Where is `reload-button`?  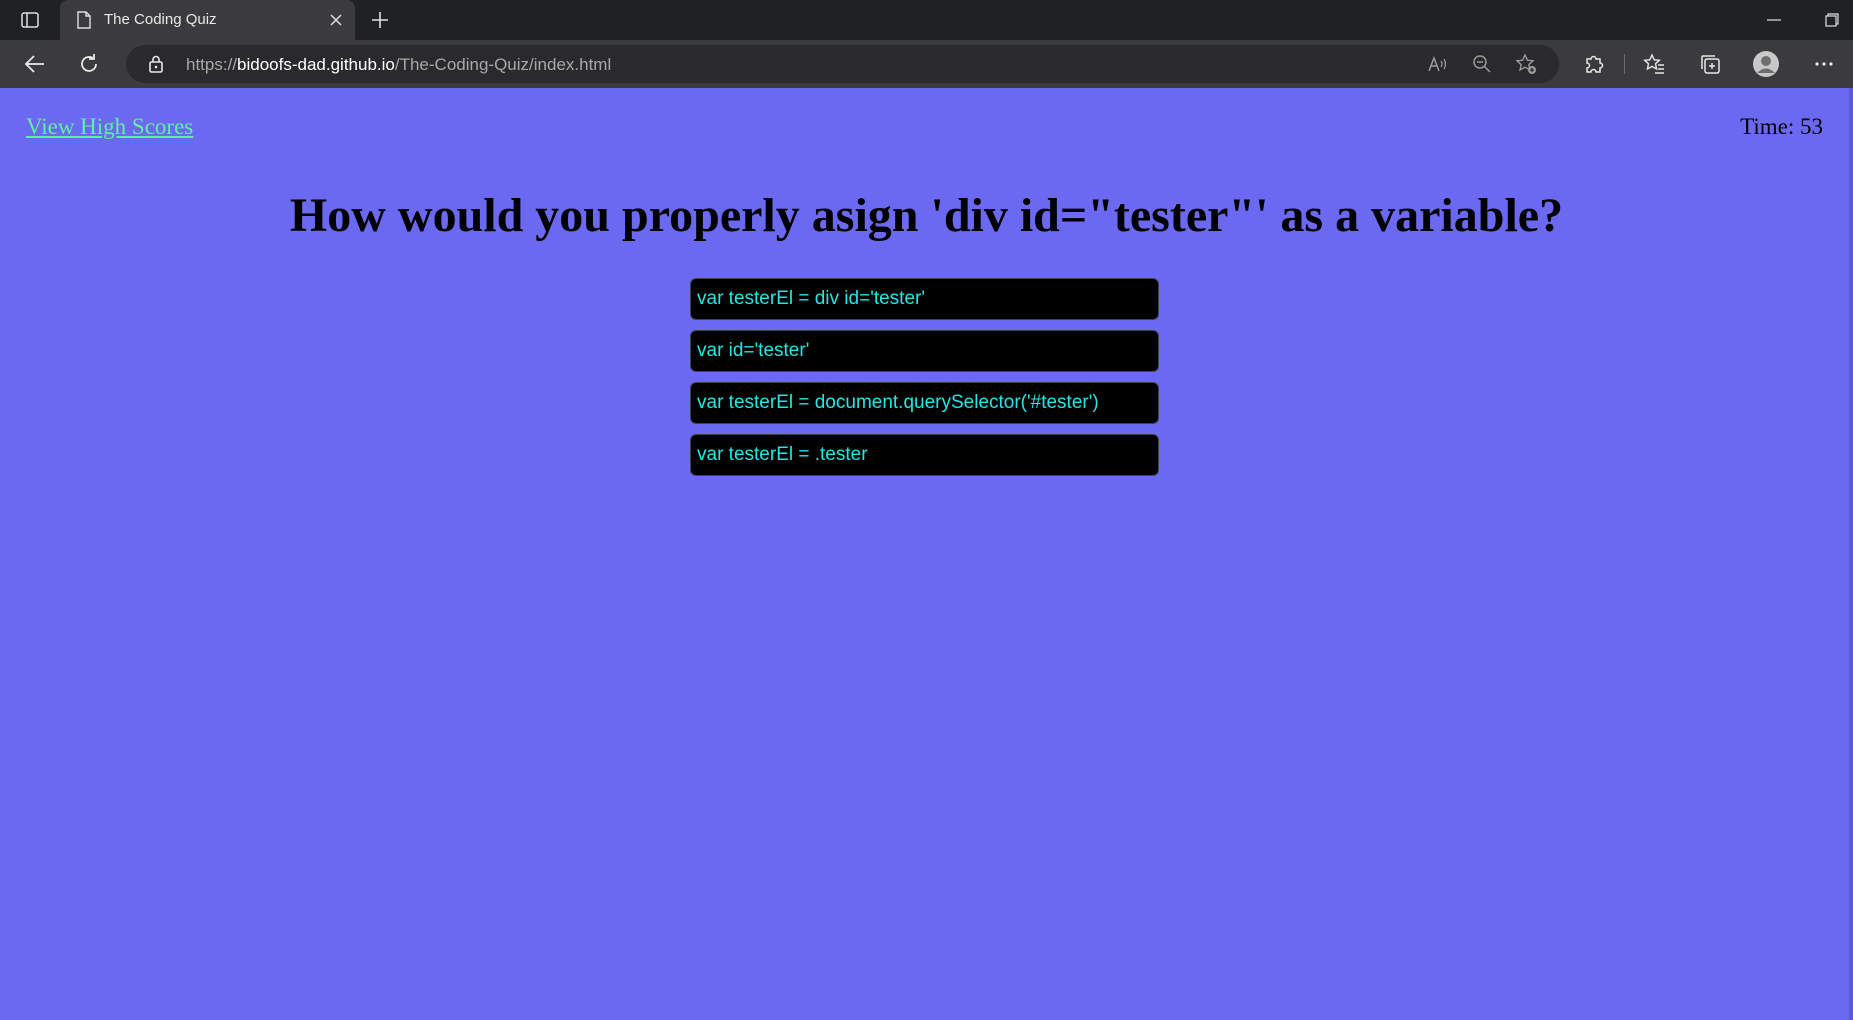 reload-button is located at coordinates (89, 64).